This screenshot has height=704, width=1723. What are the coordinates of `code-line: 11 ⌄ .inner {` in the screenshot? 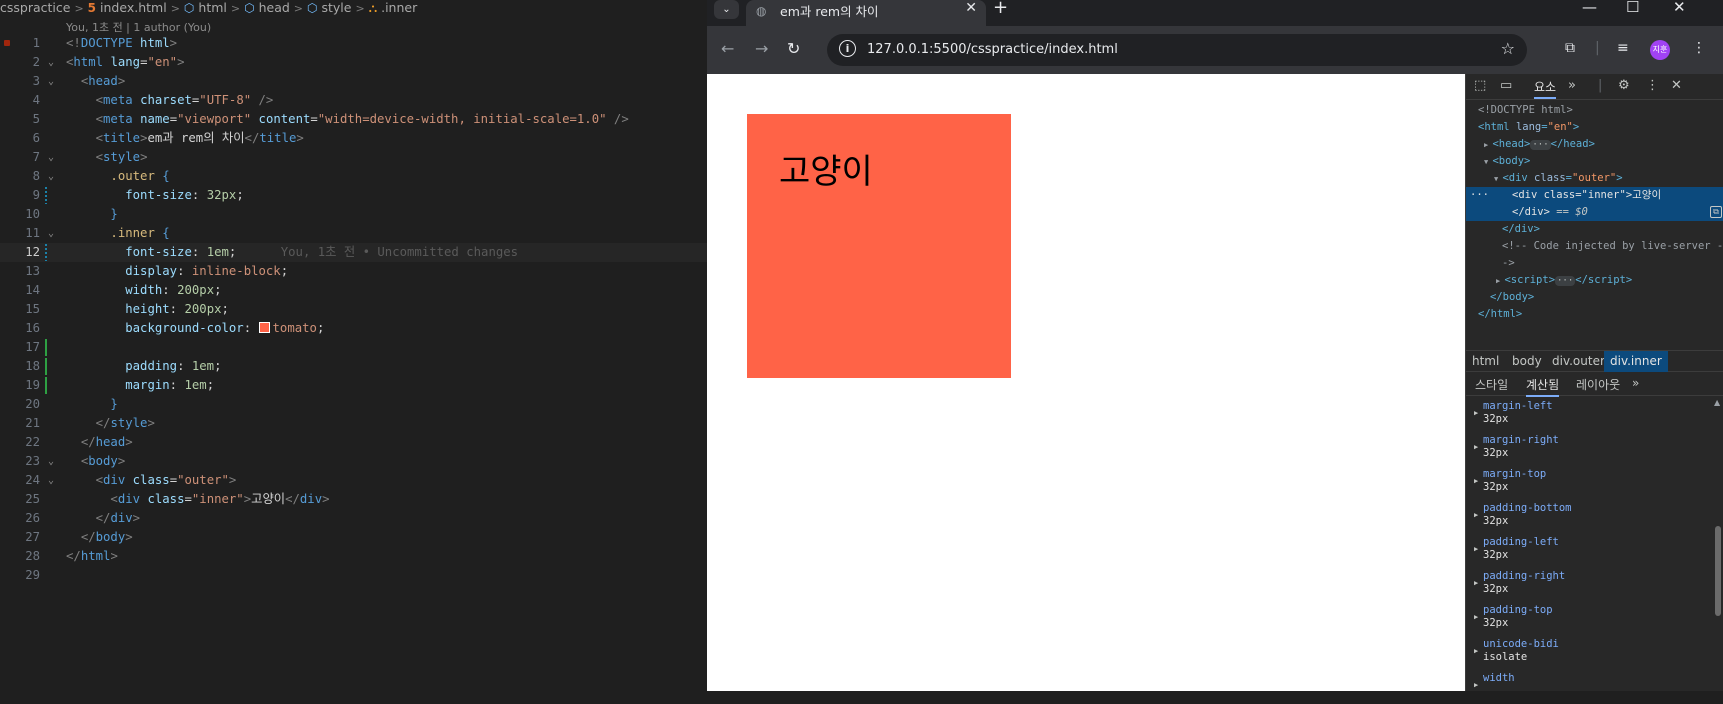 It's located at (353, 233).